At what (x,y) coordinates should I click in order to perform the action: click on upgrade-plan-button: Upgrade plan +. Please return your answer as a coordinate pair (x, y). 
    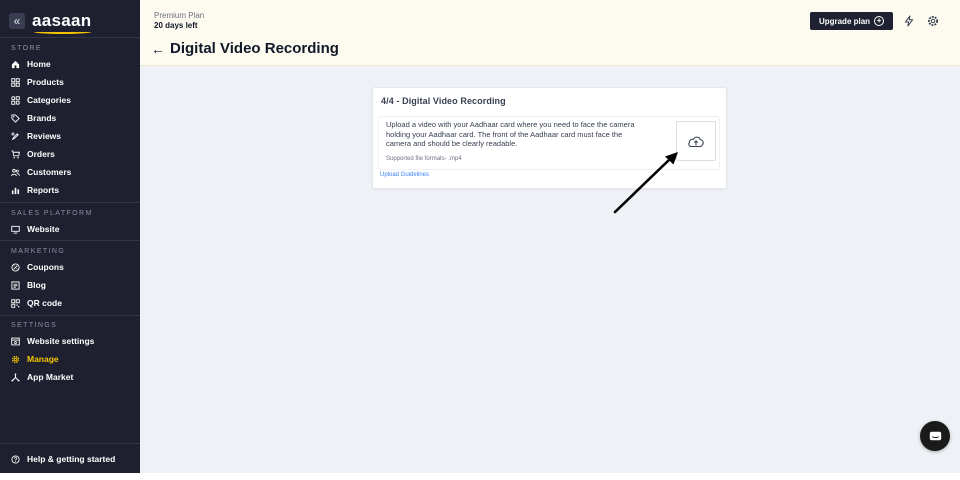
    Looking at the image, I should click on (851, 21).